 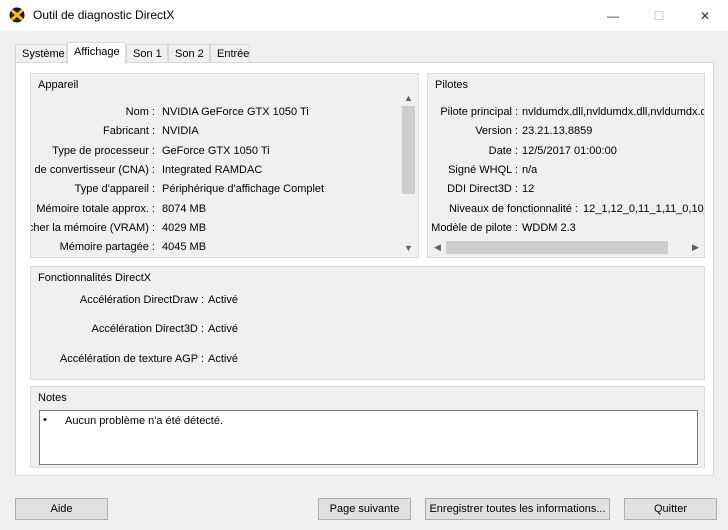 I want to click on device-row: Mémoire partagée : 4045 MB, so click(x=215, y=248).